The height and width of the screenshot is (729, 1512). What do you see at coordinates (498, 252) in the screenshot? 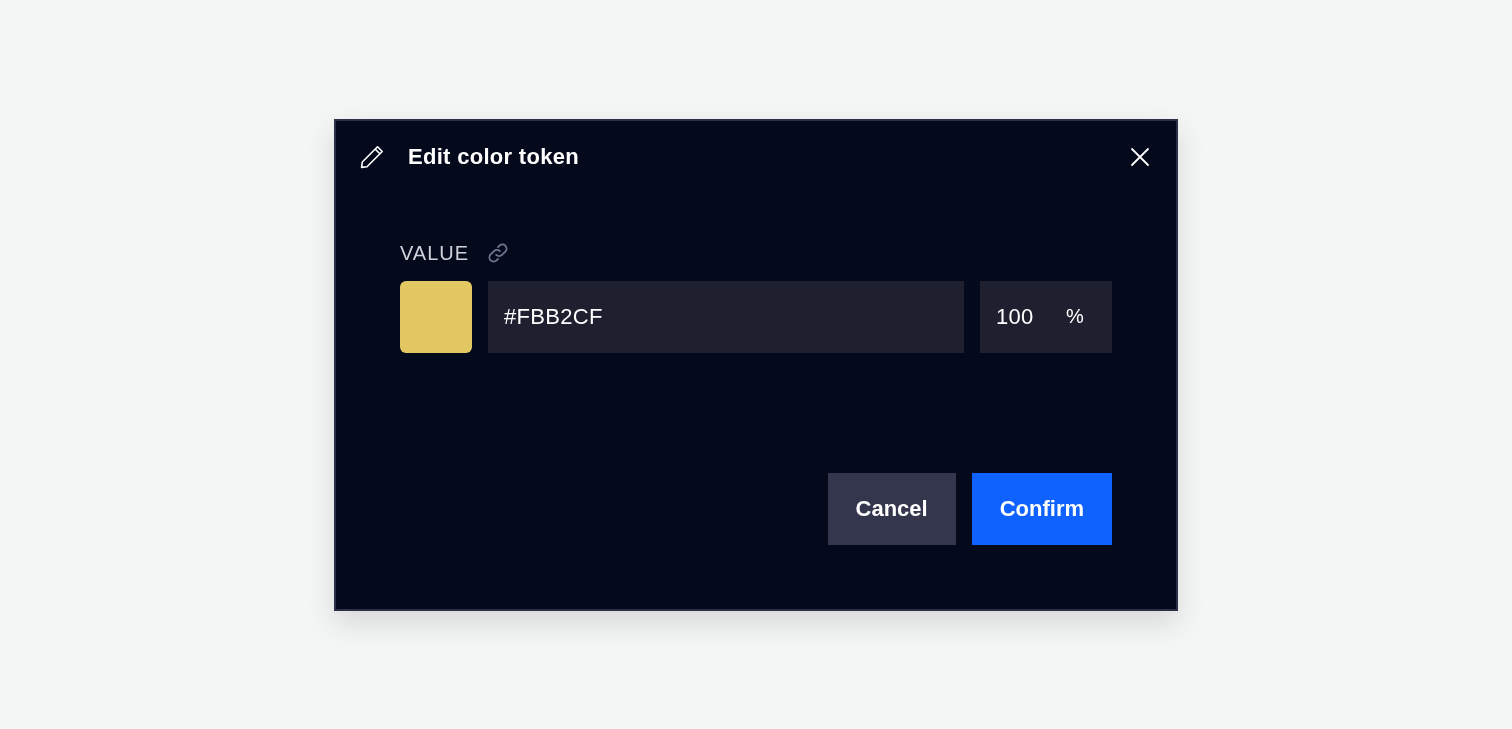
I see `link-icon` at bounding box center [498, 252].